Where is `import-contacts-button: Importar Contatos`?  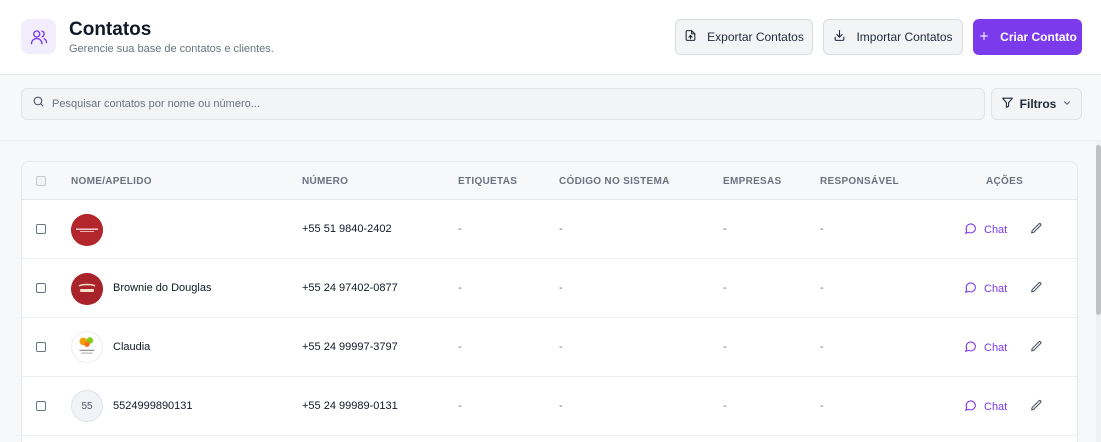
import-contacts-button: Importar Contatos is located at coordinates (893, 37).